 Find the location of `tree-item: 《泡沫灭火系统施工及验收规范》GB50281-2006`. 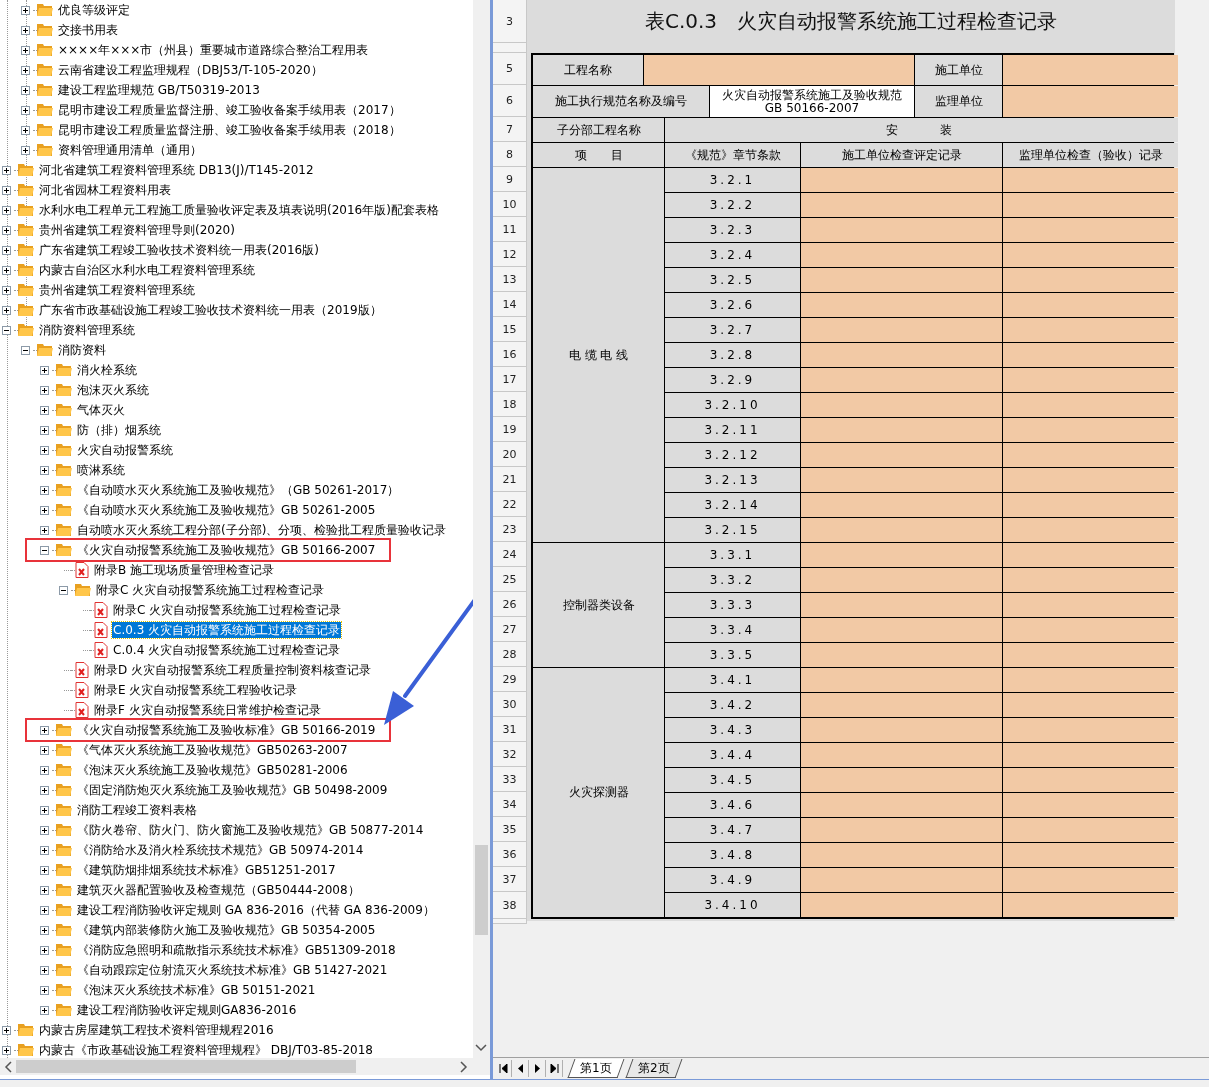

tree-item: 《泡沫灭火系统施工及验收规范》GB50281-2006 is located at coordinates (212, 770).